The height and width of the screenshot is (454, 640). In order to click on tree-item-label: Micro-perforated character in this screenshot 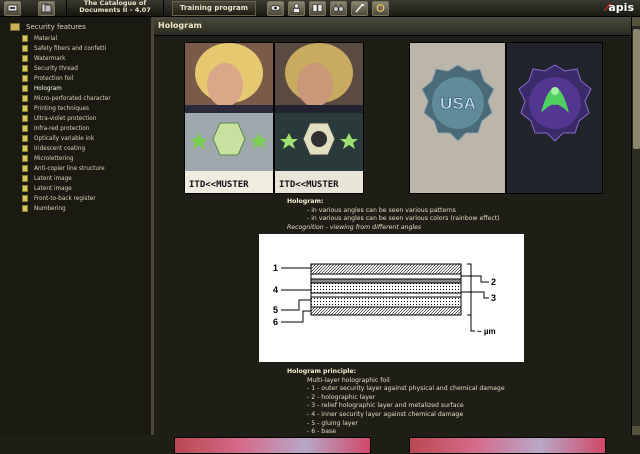, I will do `click(72, 99)`.